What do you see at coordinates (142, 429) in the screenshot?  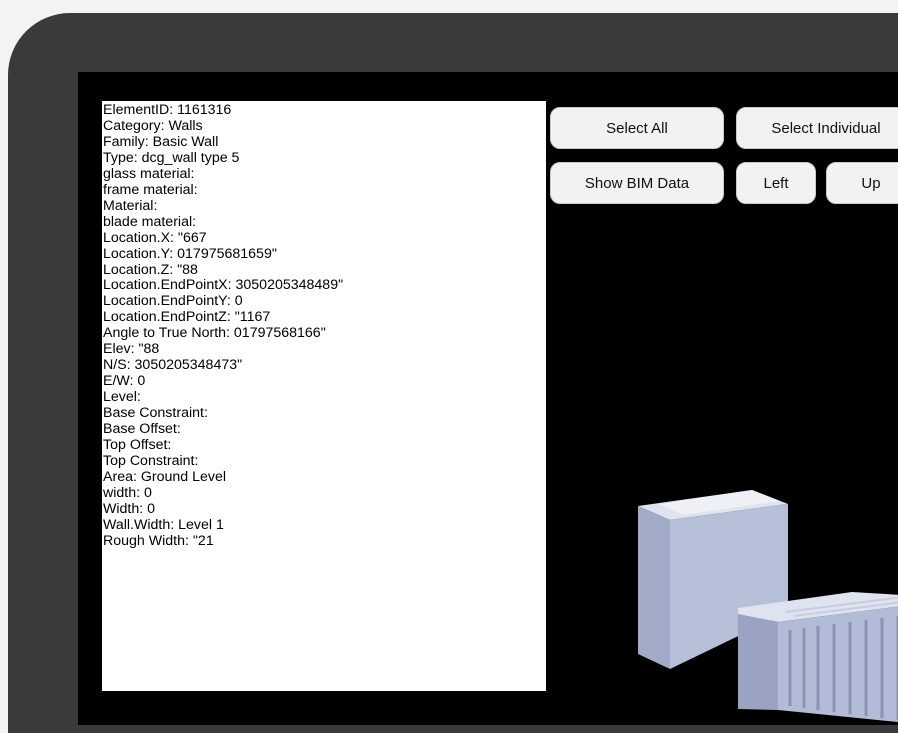 I see `info-line: Base Offset:` at bounding box center [142, 429].